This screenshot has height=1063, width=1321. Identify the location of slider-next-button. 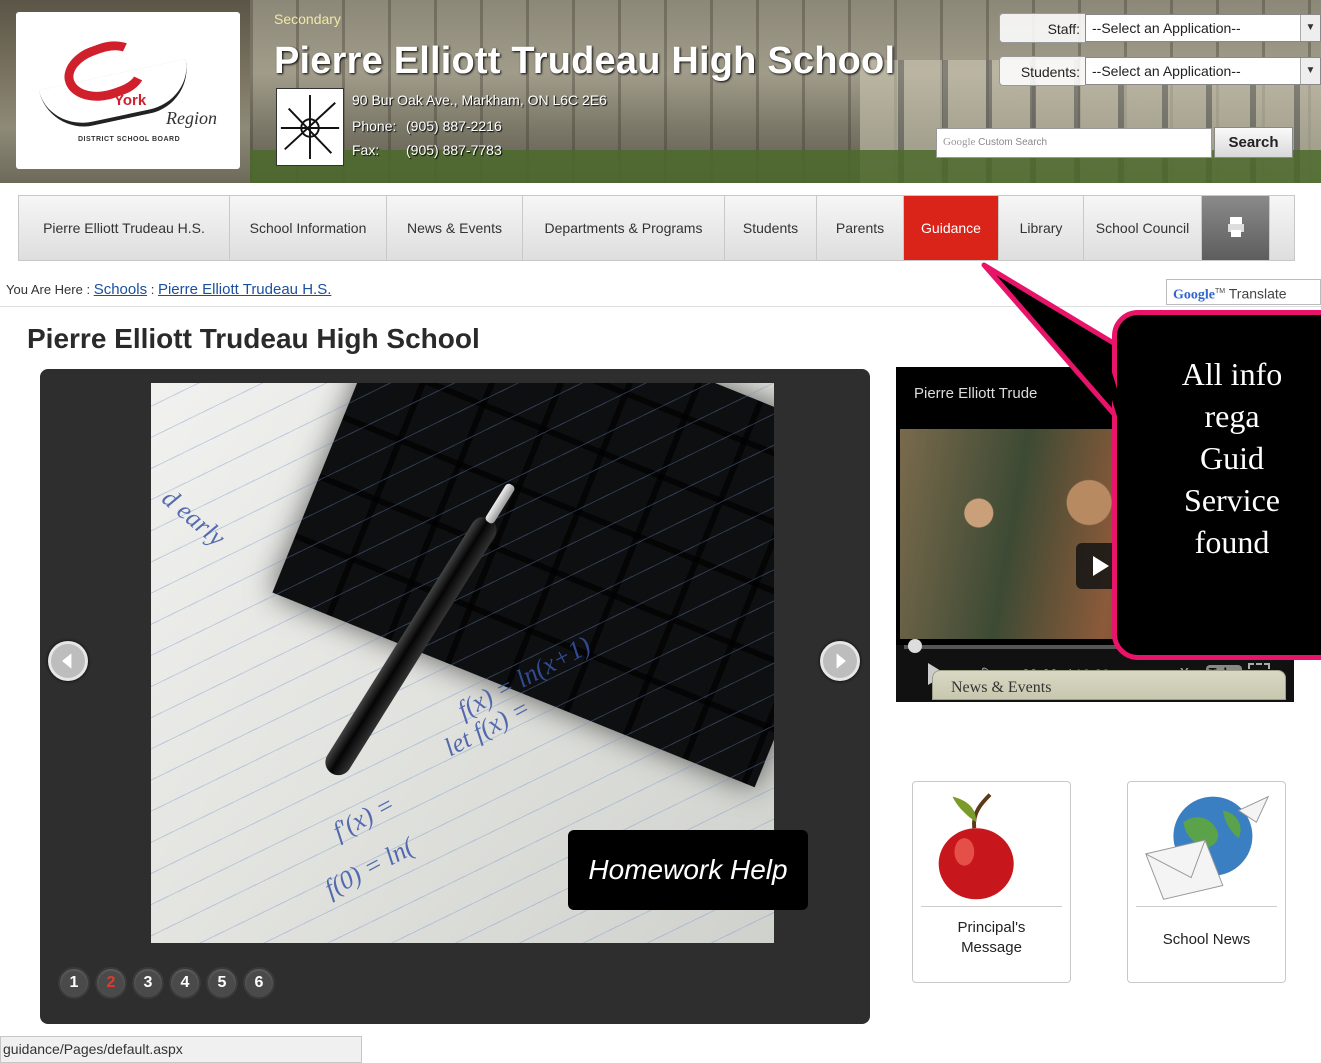
(840, 661).